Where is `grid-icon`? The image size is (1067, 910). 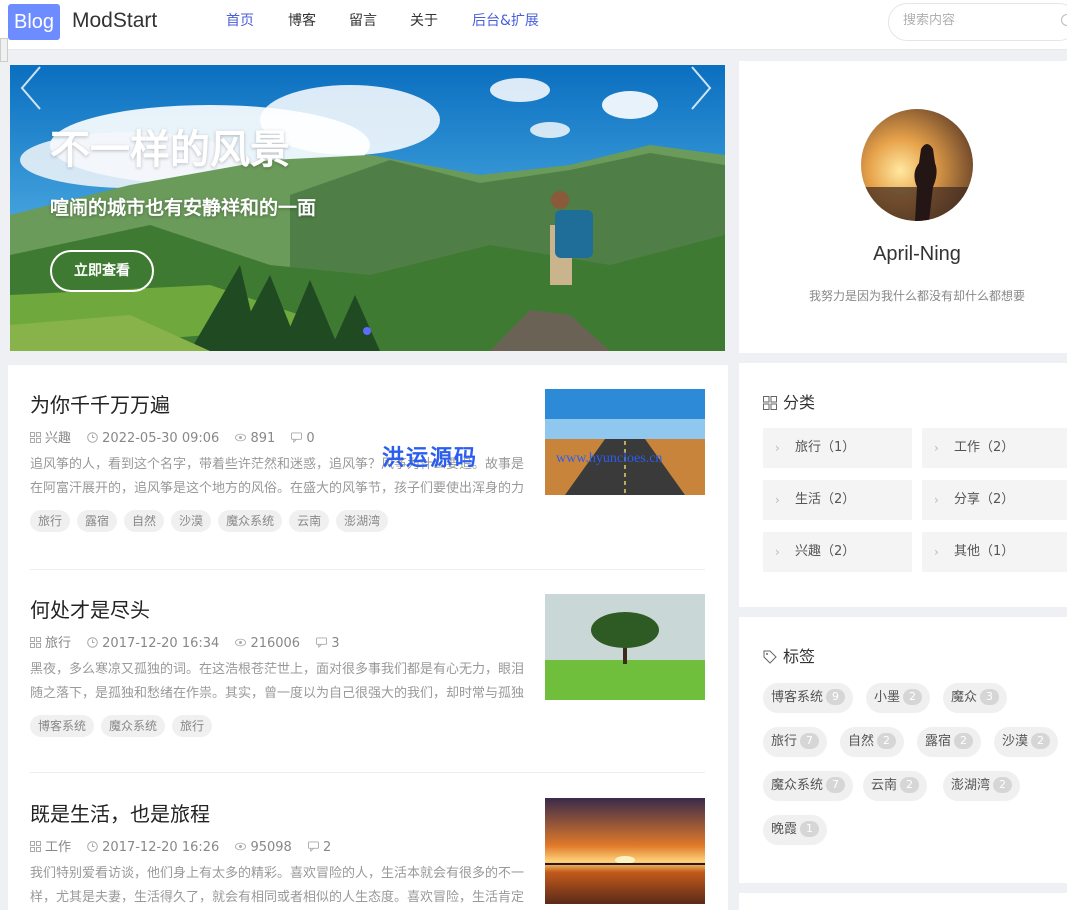 grid-icon is located at coordinates (770, 403).